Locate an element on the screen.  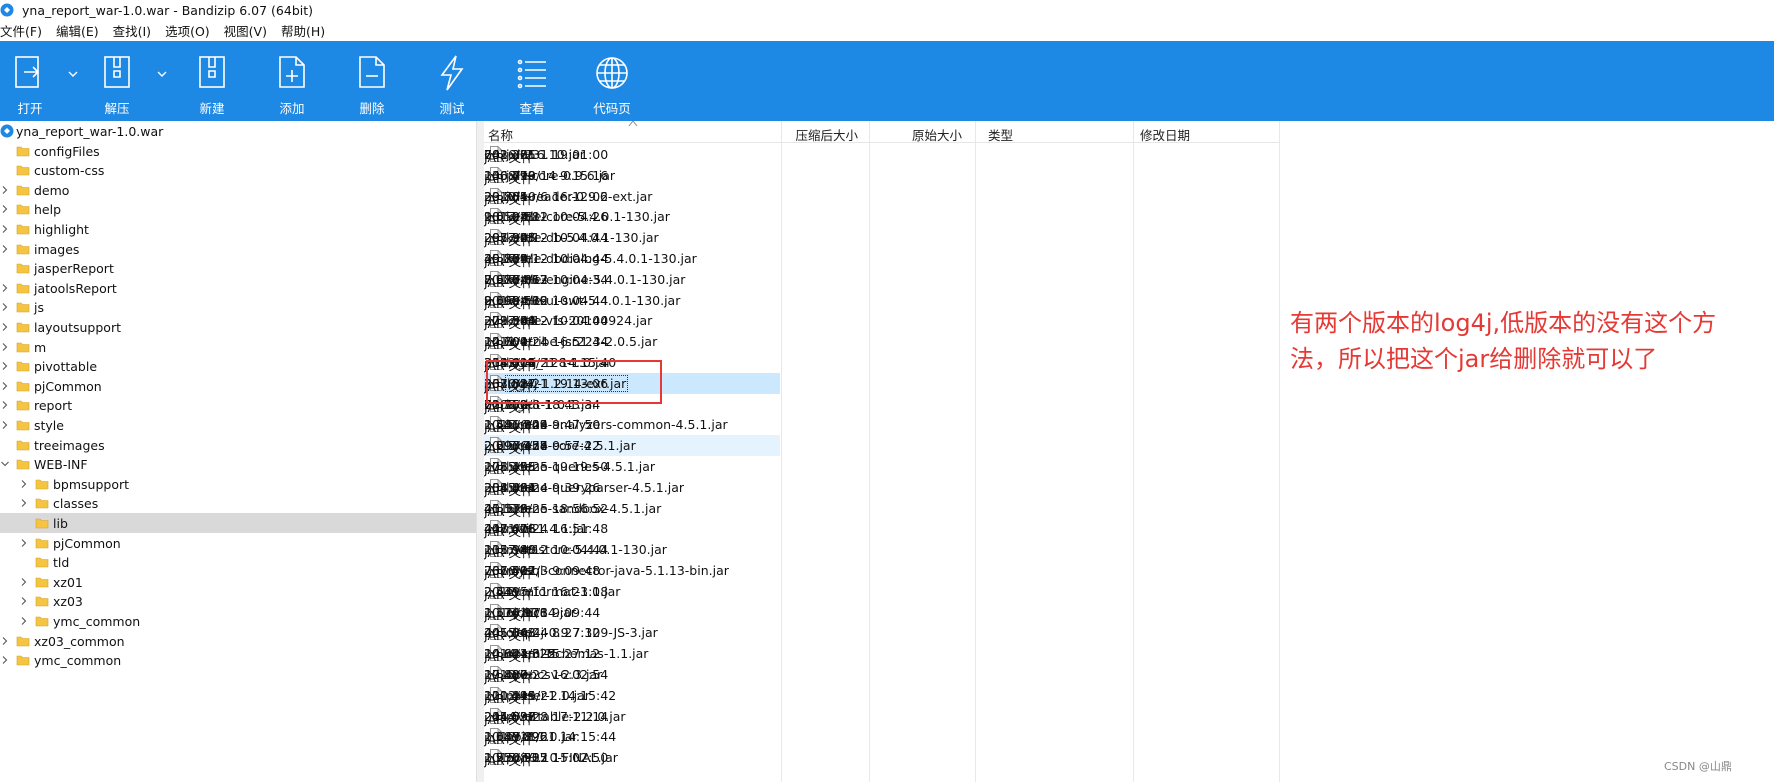
extract-label: 解压 is located at coordinates (117, 108).